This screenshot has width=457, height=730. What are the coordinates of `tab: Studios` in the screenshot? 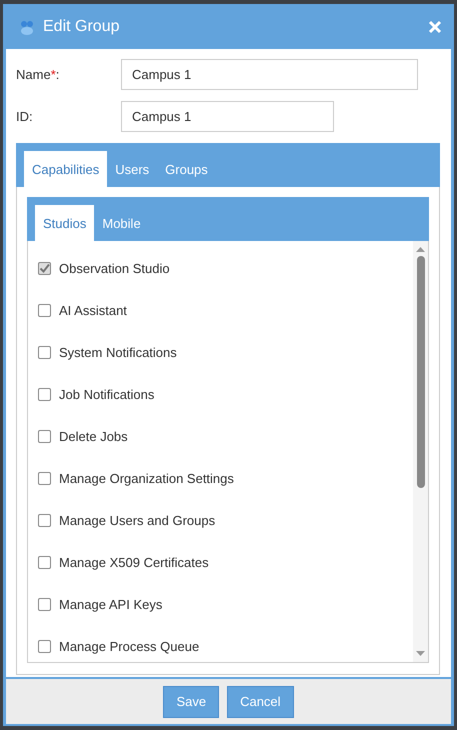 It's located at (64, 223).